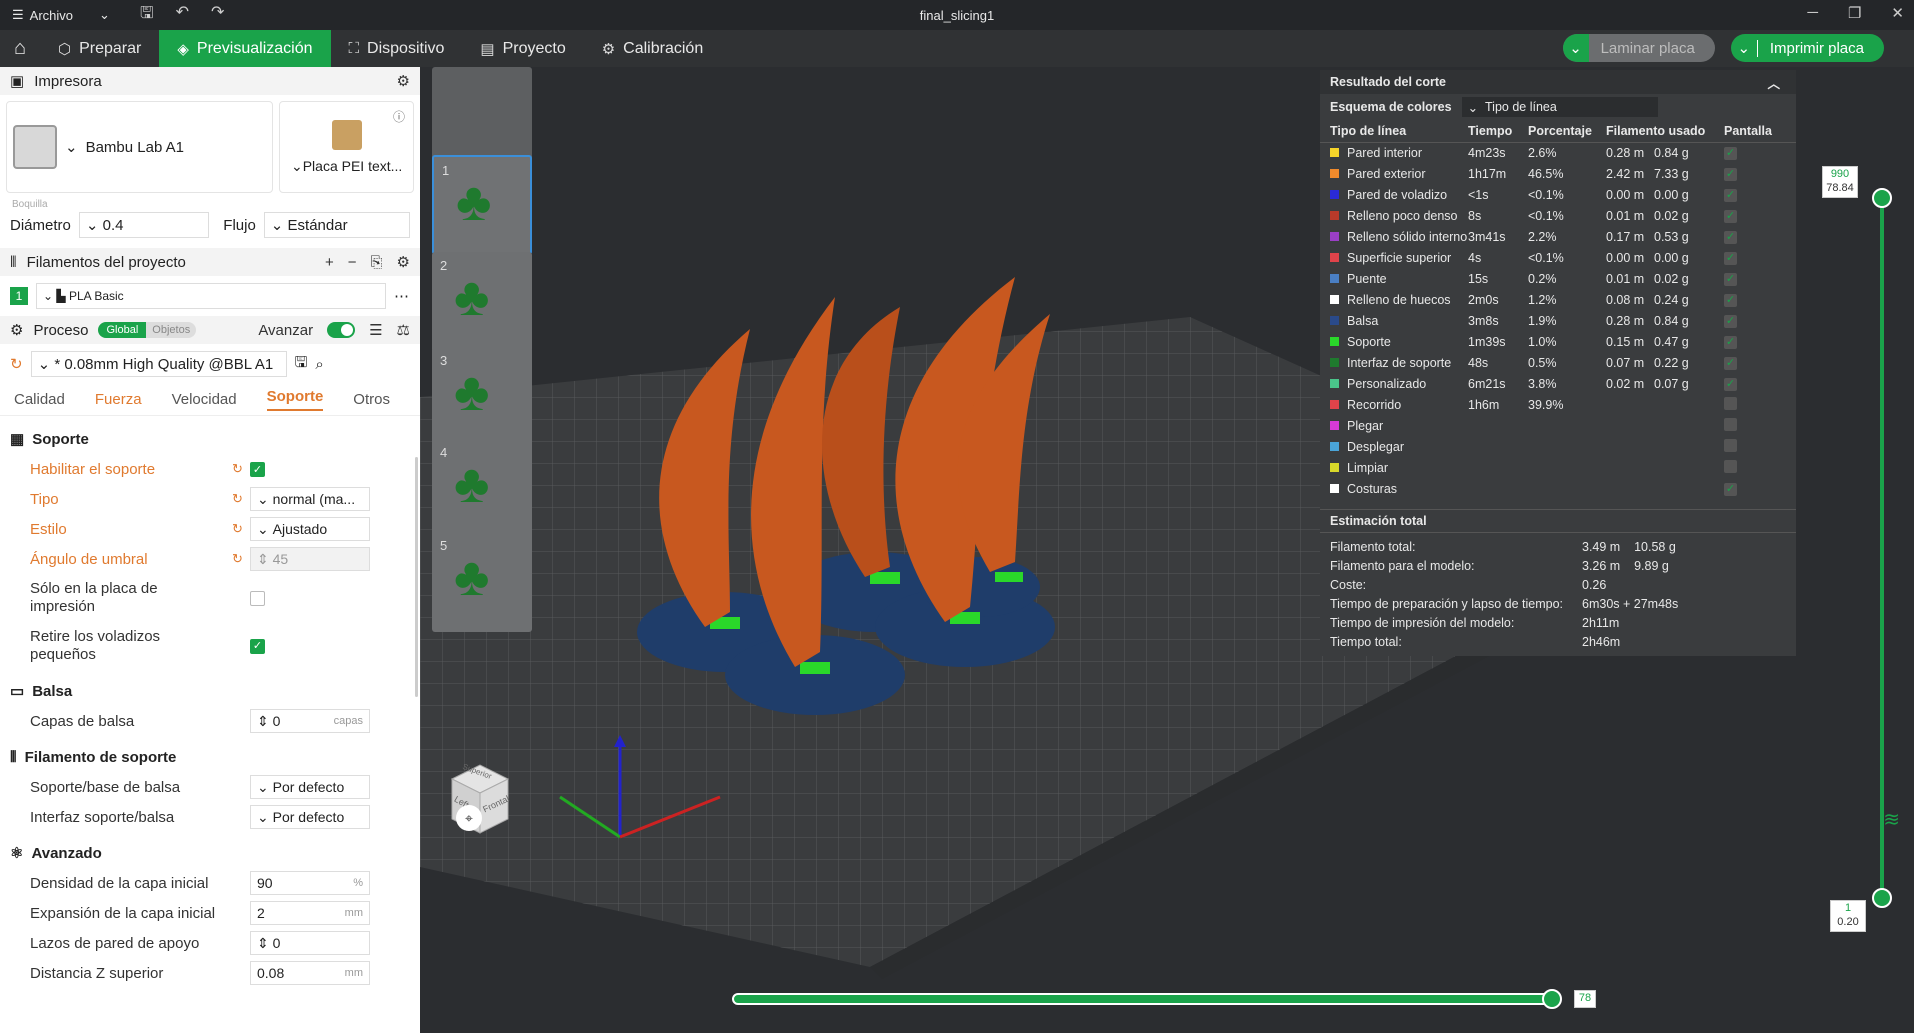  Describe the element at coordinates (1854, 13) in the screenshot. I see `maximize-icon: ❐` at that location.